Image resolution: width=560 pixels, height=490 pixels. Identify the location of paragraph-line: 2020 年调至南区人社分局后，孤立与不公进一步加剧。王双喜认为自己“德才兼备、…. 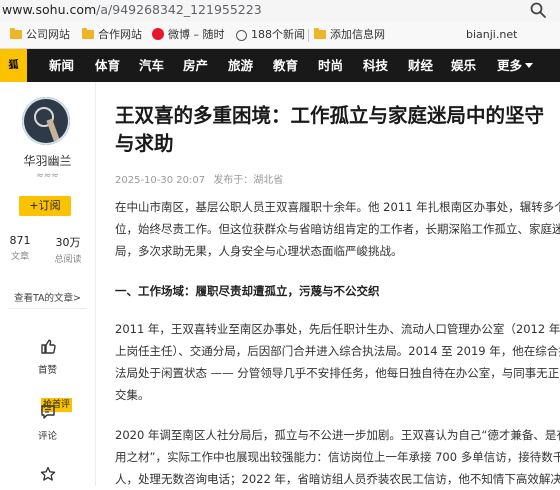
(337, 435).